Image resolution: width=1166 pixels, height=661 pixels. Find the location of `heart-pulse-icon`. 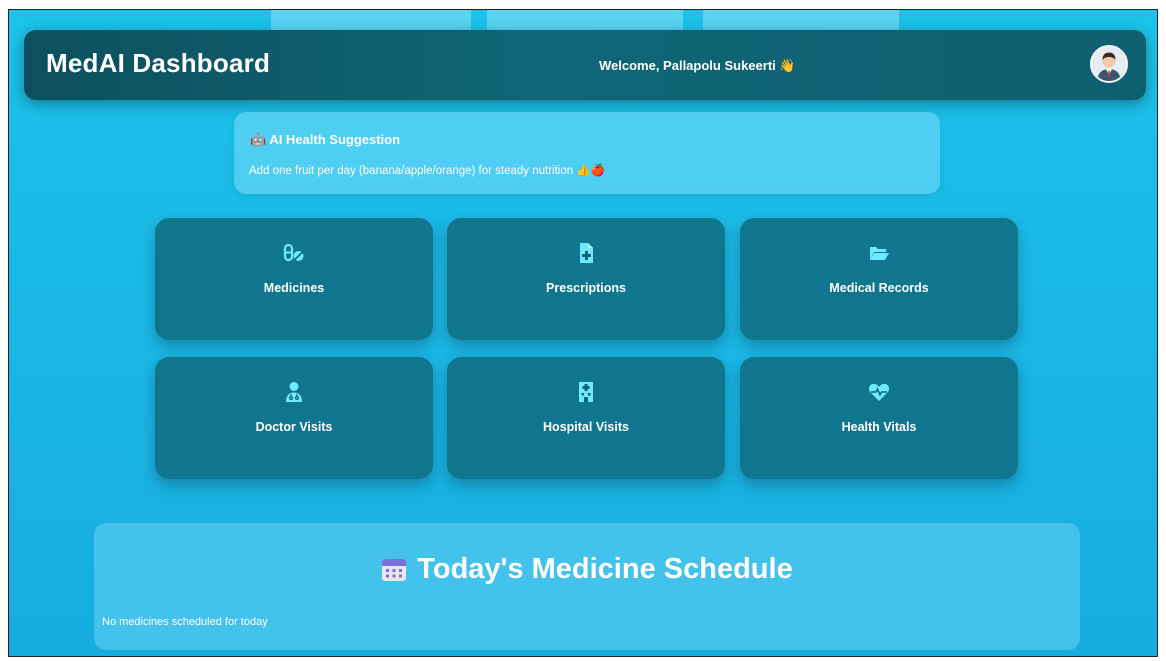

heart-pulse-icon is located at coordinates (879, 392).